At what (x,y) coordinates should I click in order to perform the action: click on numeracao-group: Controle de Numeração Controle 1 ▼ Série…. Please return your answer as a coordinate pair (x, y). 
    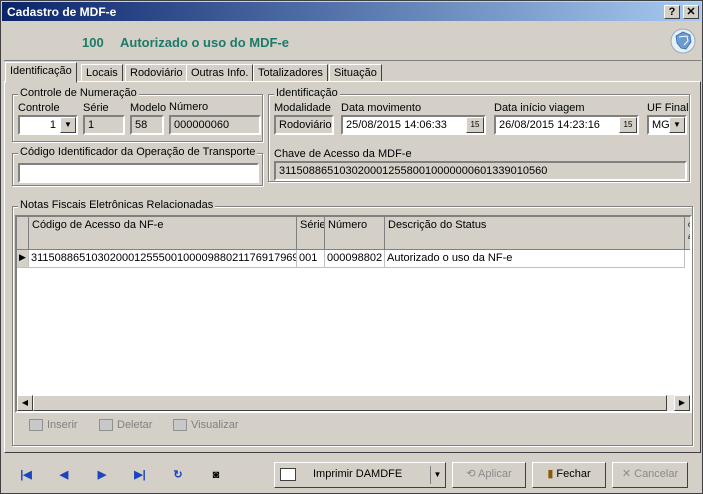
    Looking at the image, I should click on (137, 114).